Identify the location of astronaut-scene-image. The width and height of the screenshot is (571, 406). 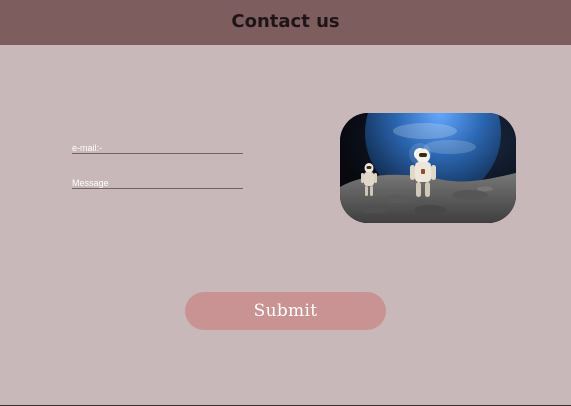
(428, 168).